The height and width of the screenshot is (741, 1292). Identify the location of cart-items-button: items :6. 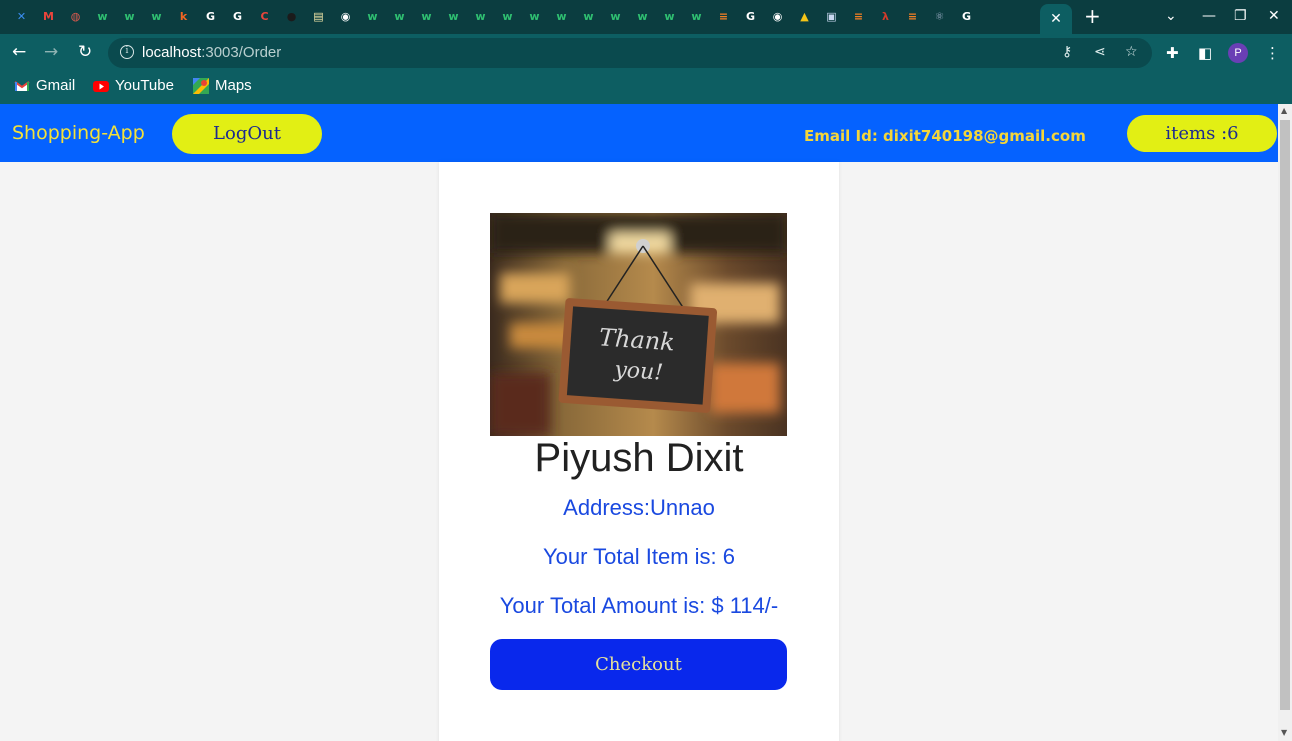
(1202, 133).